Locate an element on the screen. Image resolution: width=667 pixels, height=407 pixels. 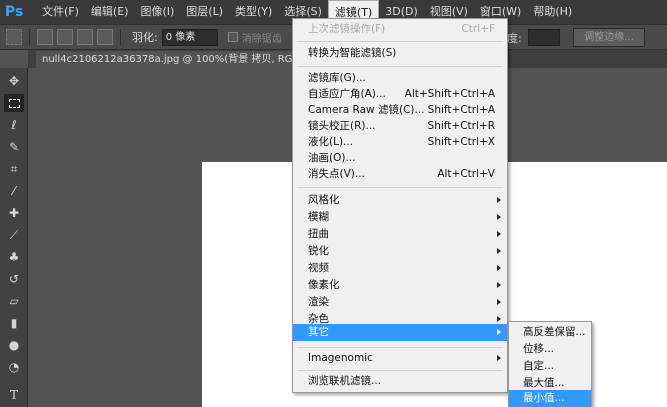
gradient-tool-icon: ▮ is located at coordinates (14, 323).